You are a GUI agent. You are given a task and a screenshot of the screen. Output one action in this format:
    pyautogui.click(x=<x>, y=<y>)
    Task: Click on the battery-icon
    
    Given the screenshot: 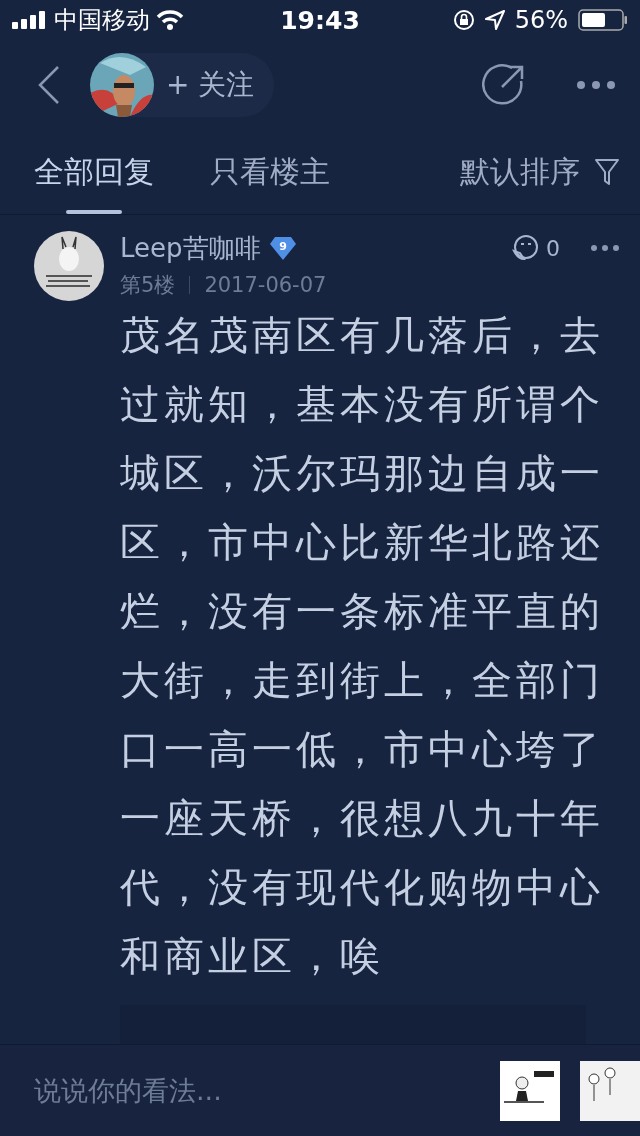 What is the action you would take?
    pyautogui.click(x=603, y=20)
    